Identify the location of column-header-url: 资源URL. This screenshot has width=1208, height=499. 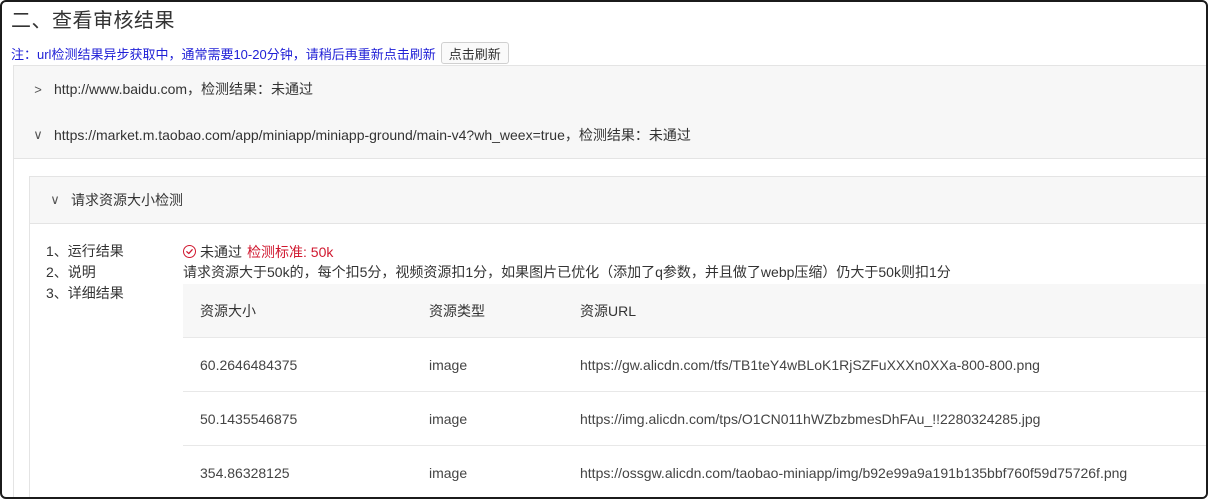
(608, 310).